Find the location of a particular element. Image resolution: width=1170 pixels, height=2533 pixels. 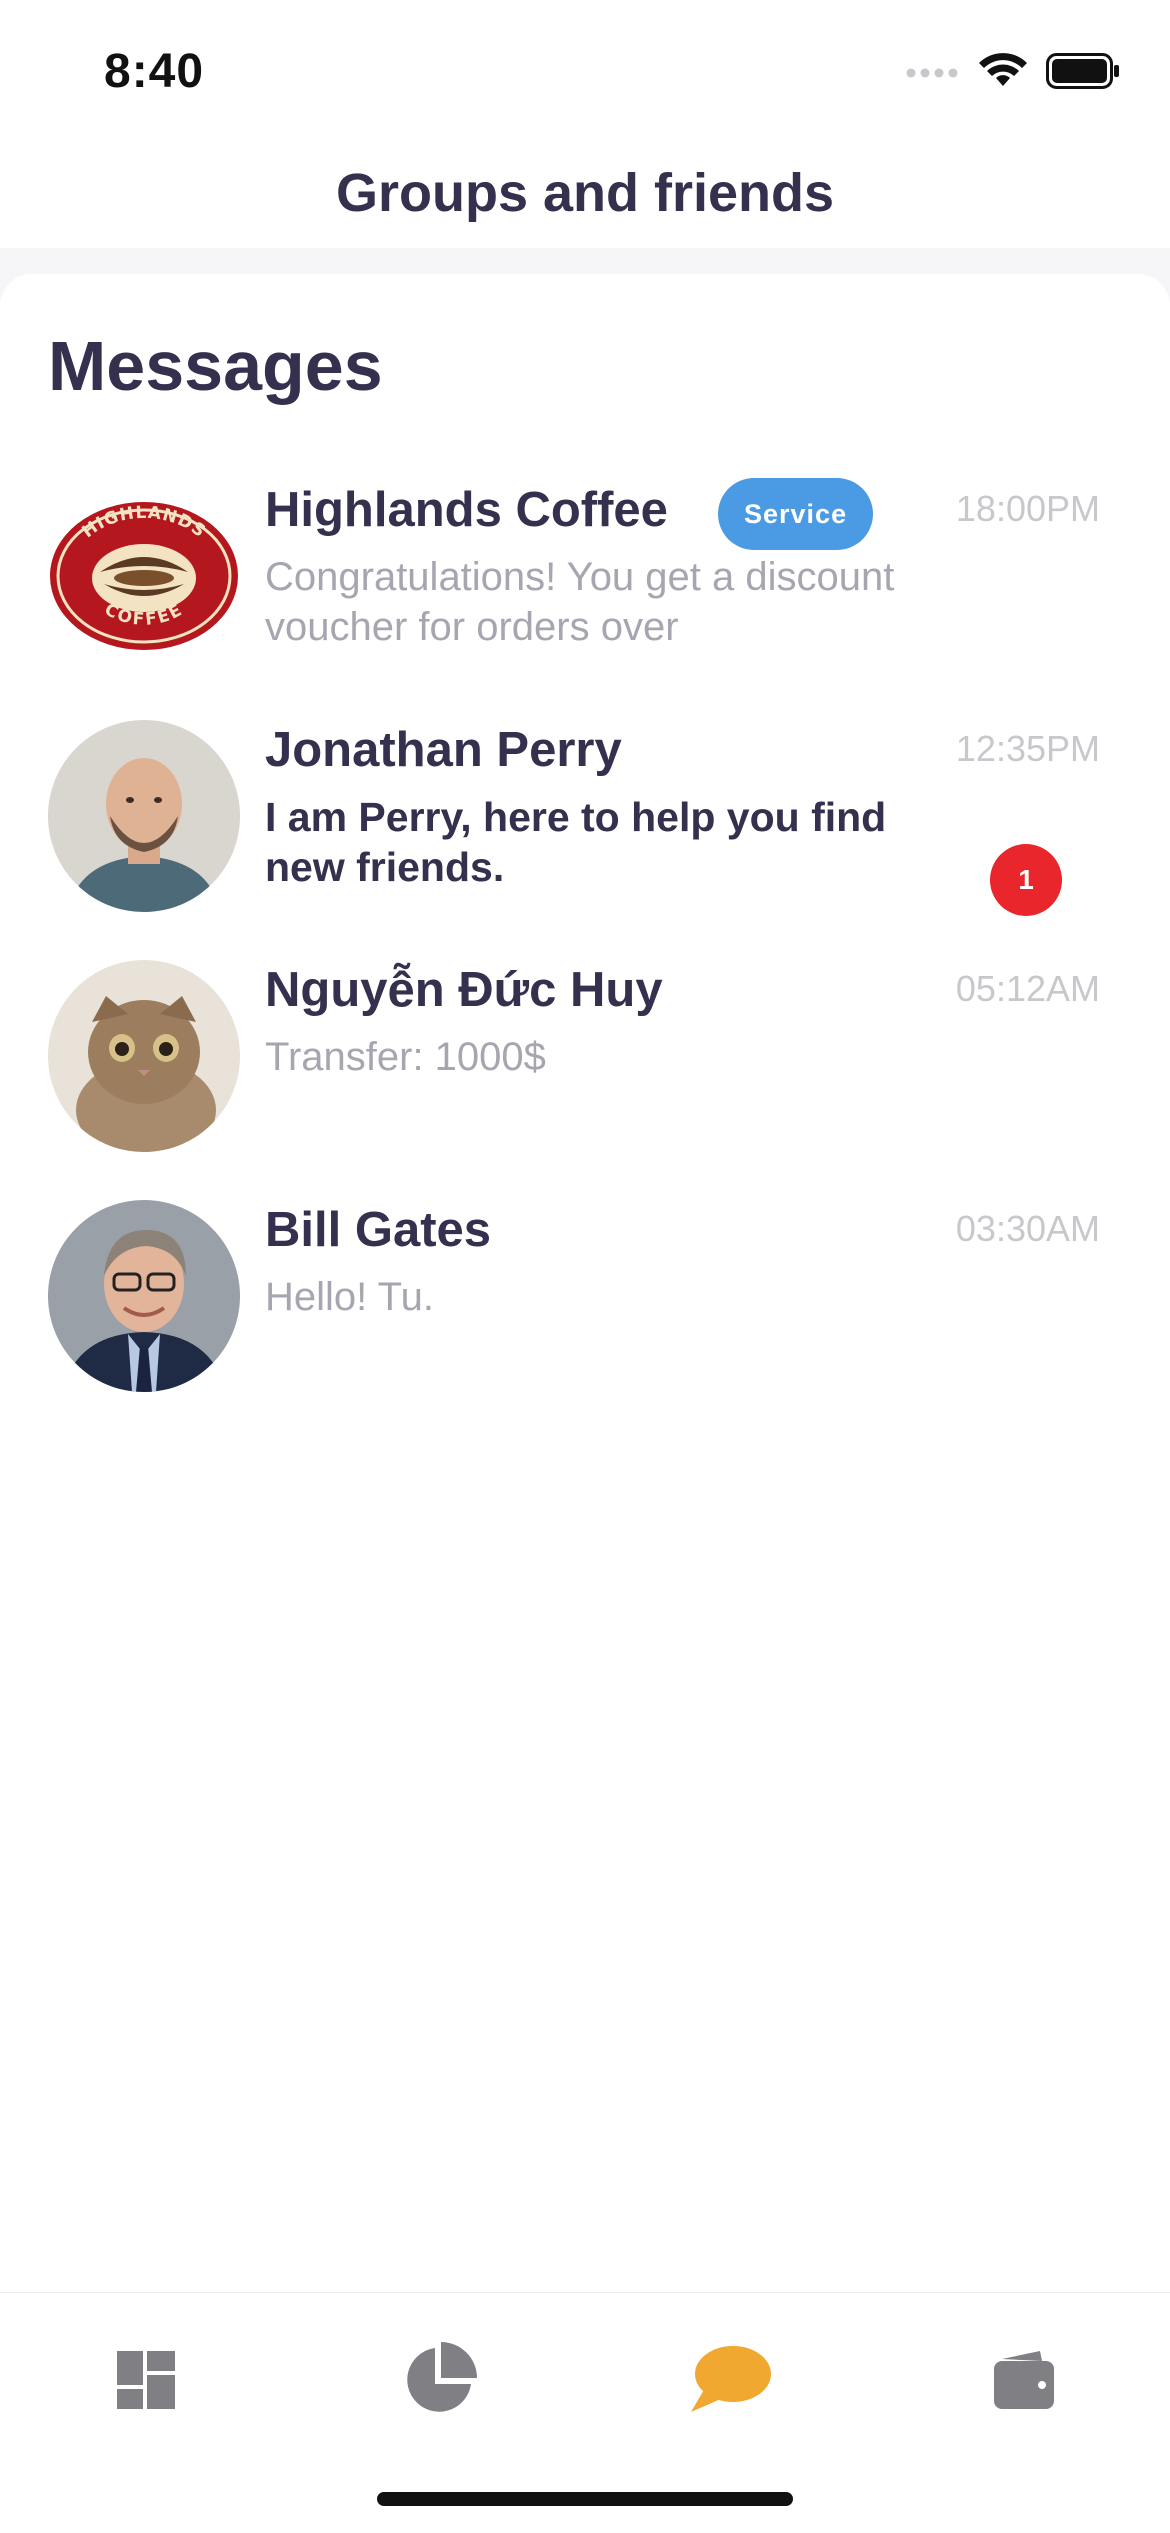

message-preview: Transfer: 1000$ is located at coordinates (405, 1057).